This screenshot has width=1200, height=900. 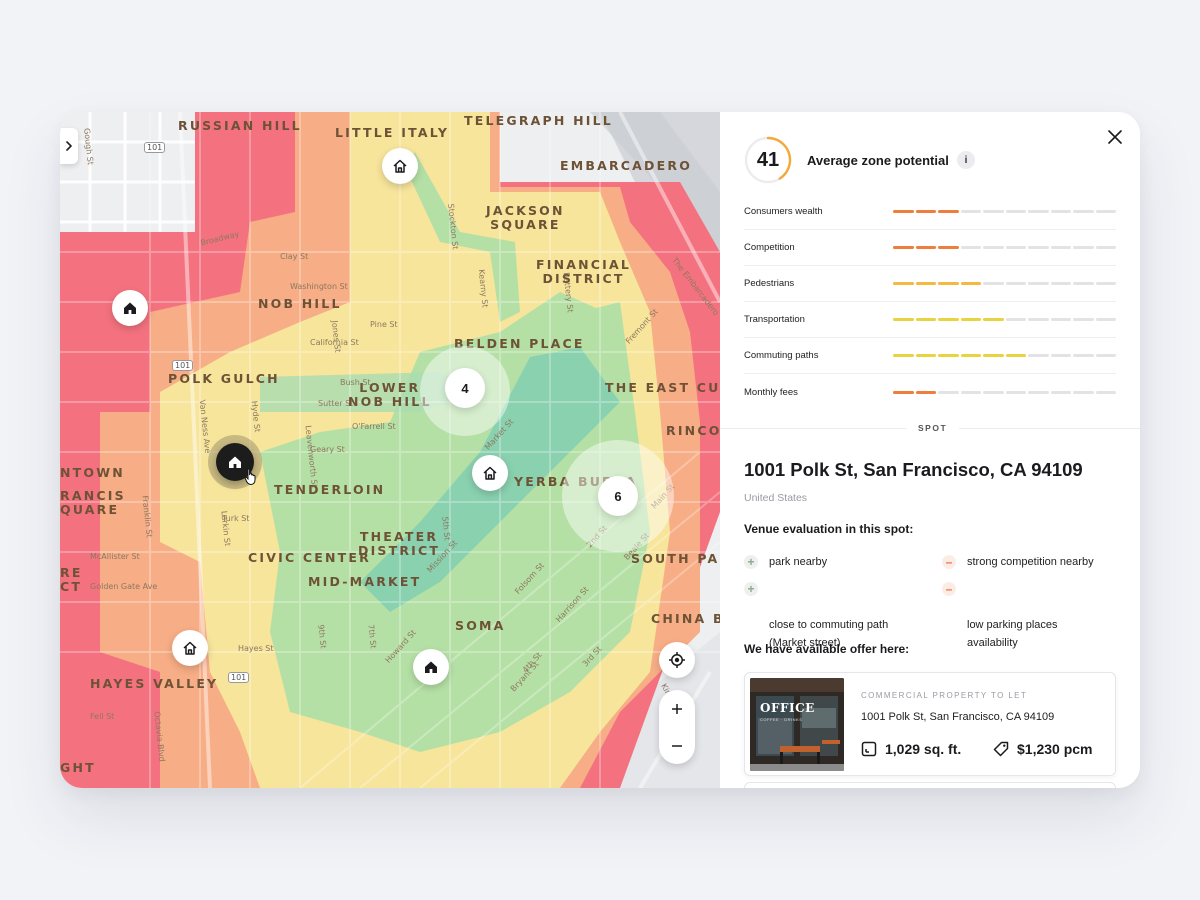 I want to click on street-label: Clay St, so click(x=294, y=256).